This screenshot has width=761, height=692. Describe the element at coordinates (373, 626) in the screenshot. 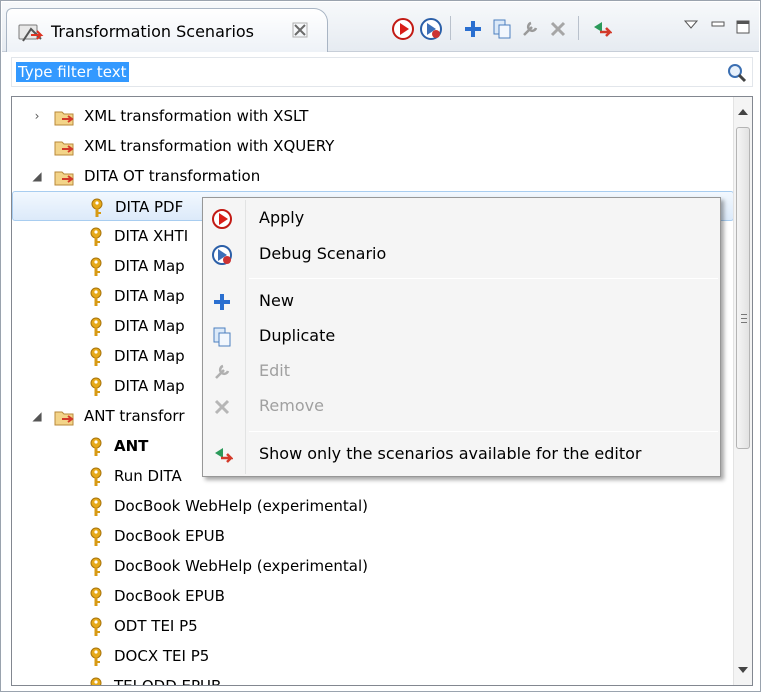

I see `tree-scenario-row: ODT TEI P5` at that location.